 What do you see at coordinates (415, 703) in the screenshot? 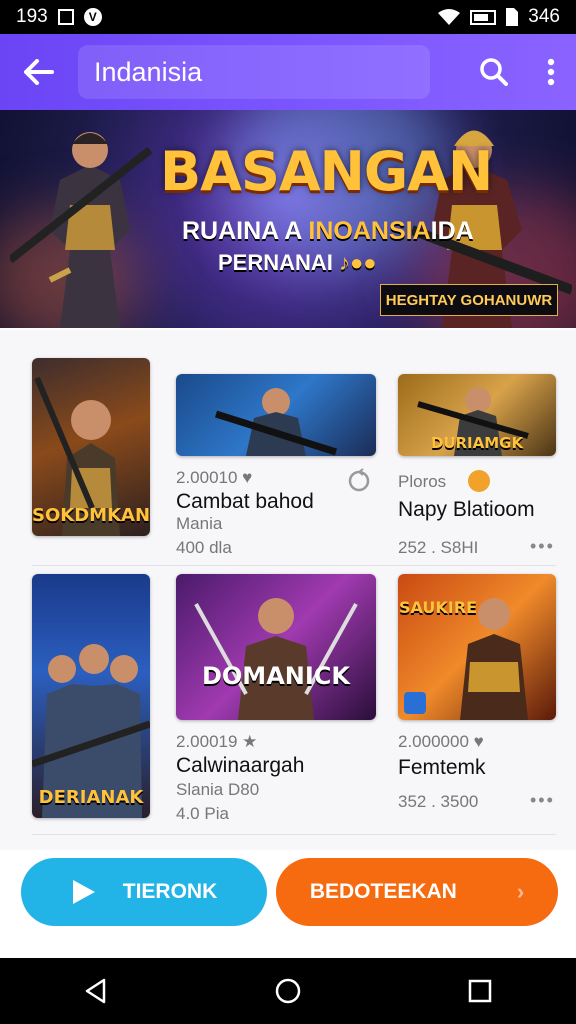
I see `app-store-badge-icon` at bounding box center [415, 703].